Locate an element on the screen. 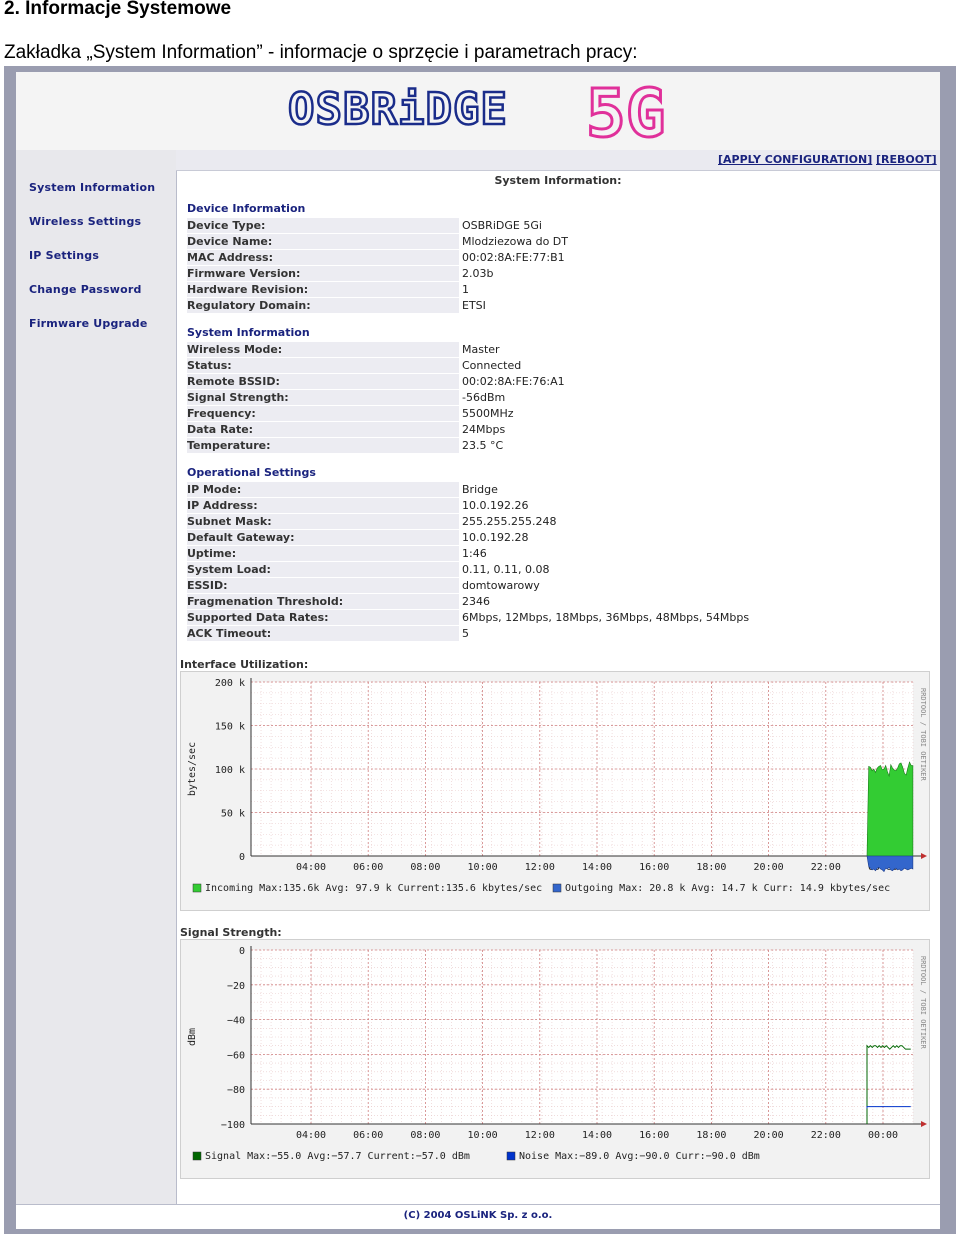 The height and width of the screenshot is (1238, 960). info-row: Data Rate: 24Mbps is located at coordinates (467, 429).